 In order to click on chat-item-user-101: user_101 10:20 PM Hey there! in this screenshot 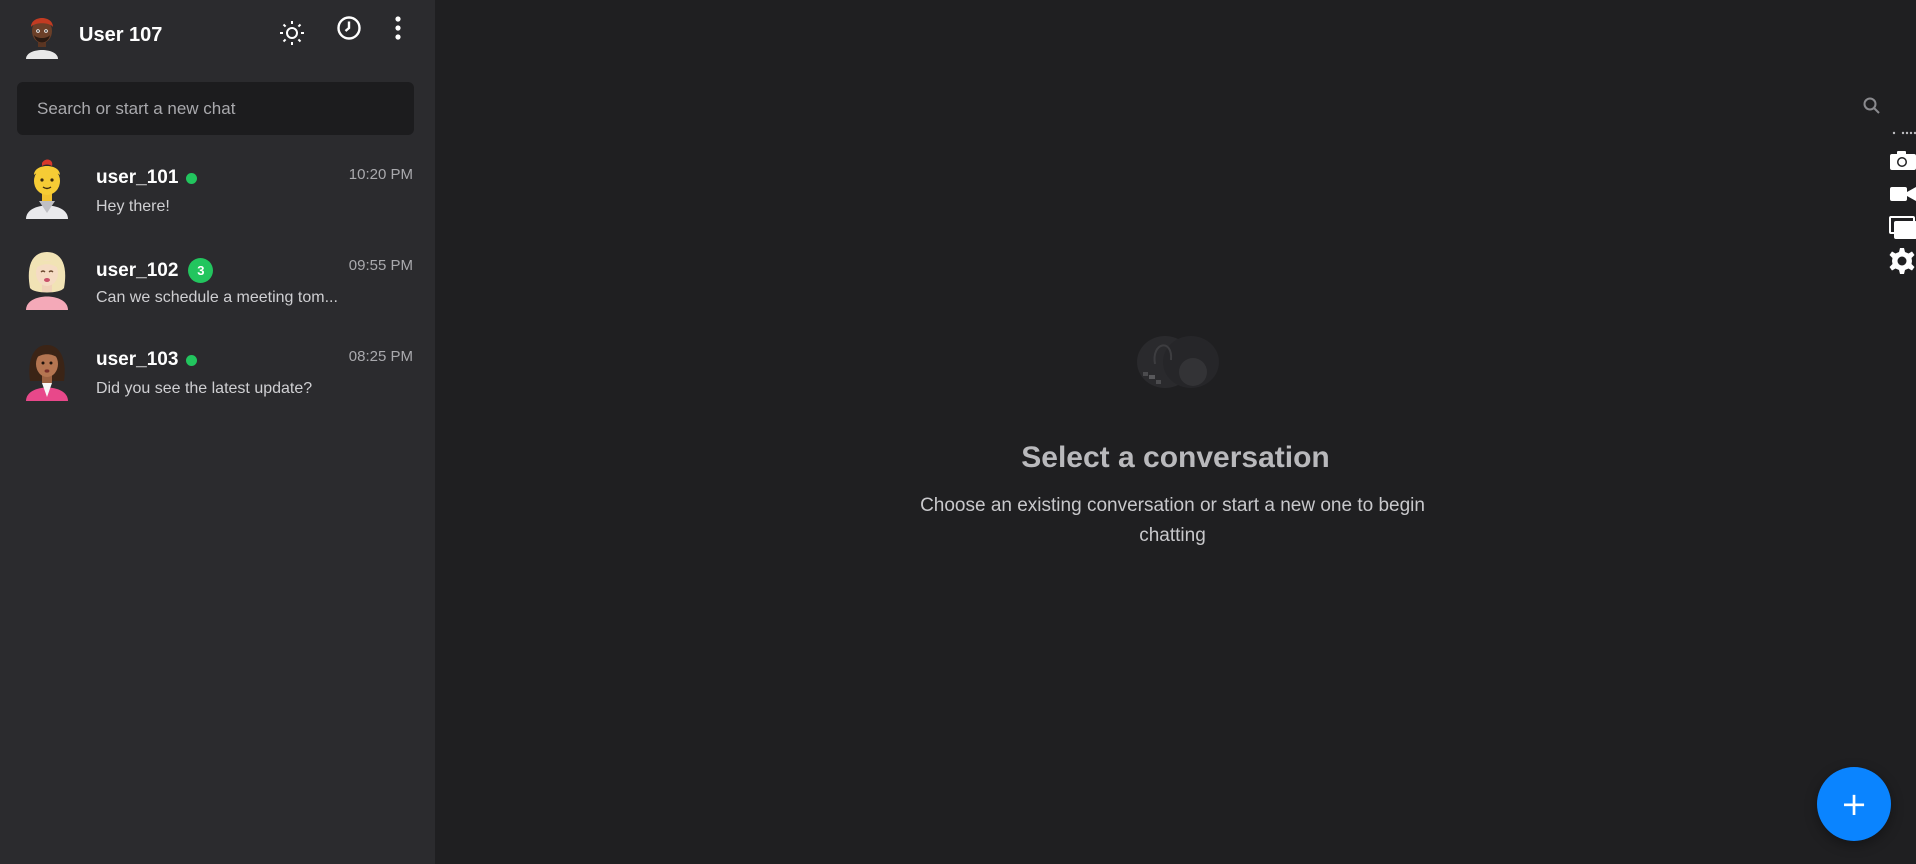, I will do `click(217, 190)`.